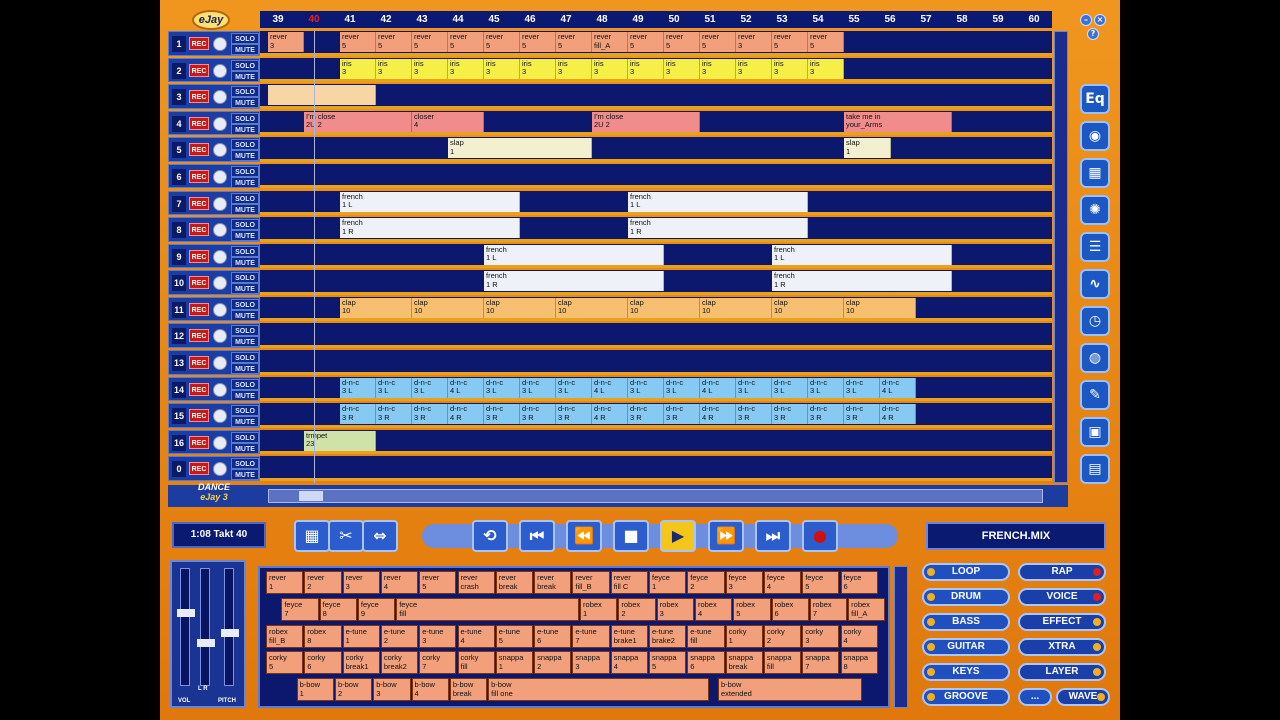 This screenshot has width=1280, height=720. Describe the element at coordinates (312, 536) in the screenshot. I see `edit-grid-button: ▦` at that location.